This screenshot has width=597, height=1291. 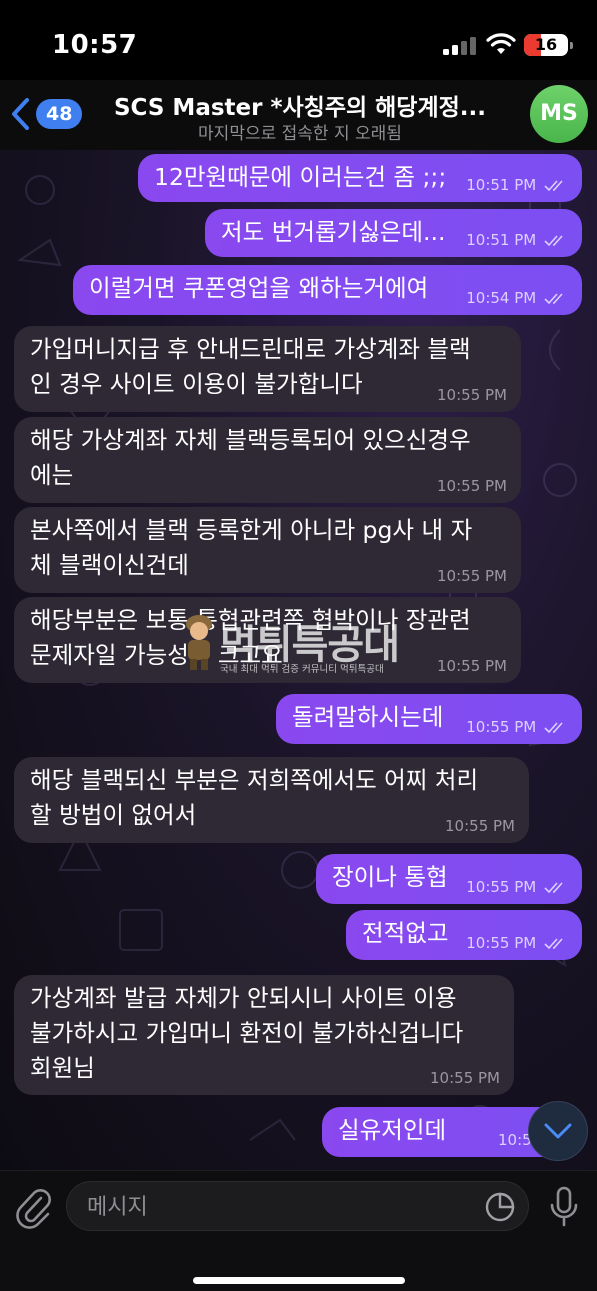 I want to click on message-input, so click(x=282, y=1207).